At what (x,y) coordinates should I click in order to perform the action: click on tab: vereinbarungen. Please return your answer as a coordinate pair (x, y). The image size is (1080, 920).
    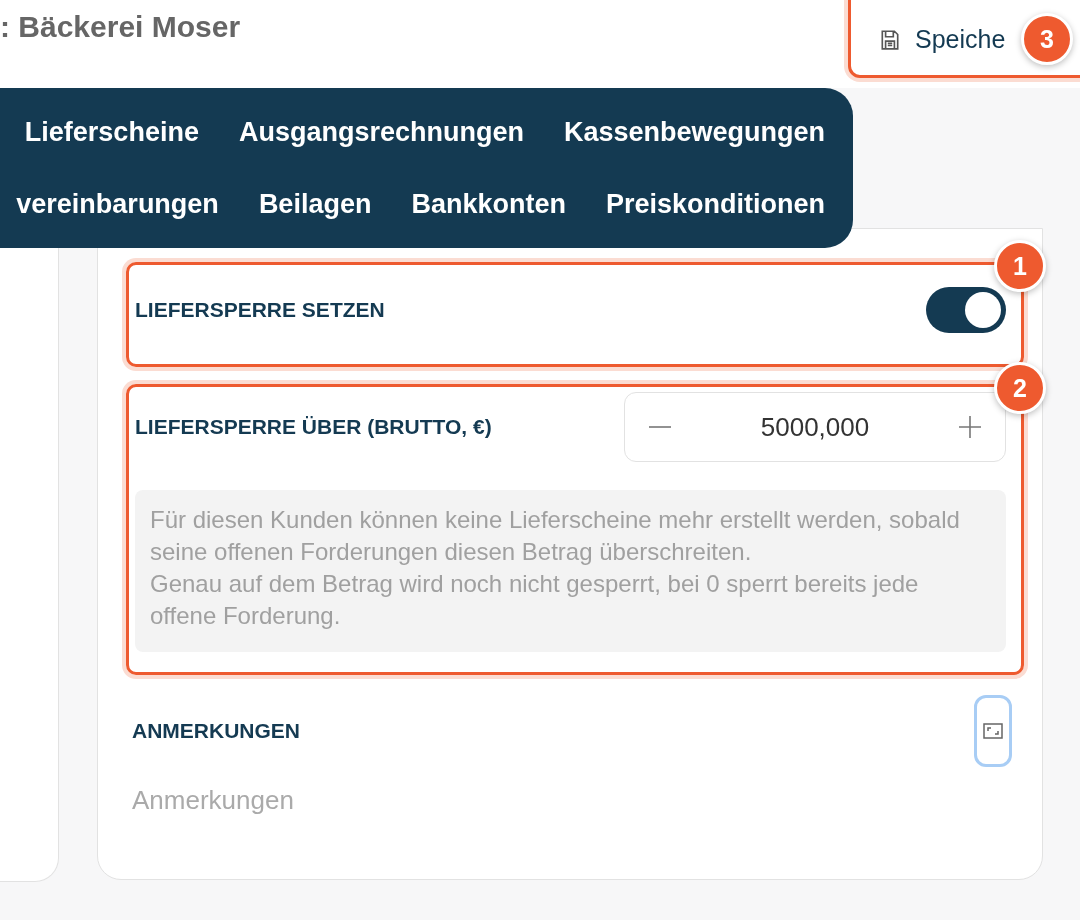
    Looking at the image, I should click on (117, 204).